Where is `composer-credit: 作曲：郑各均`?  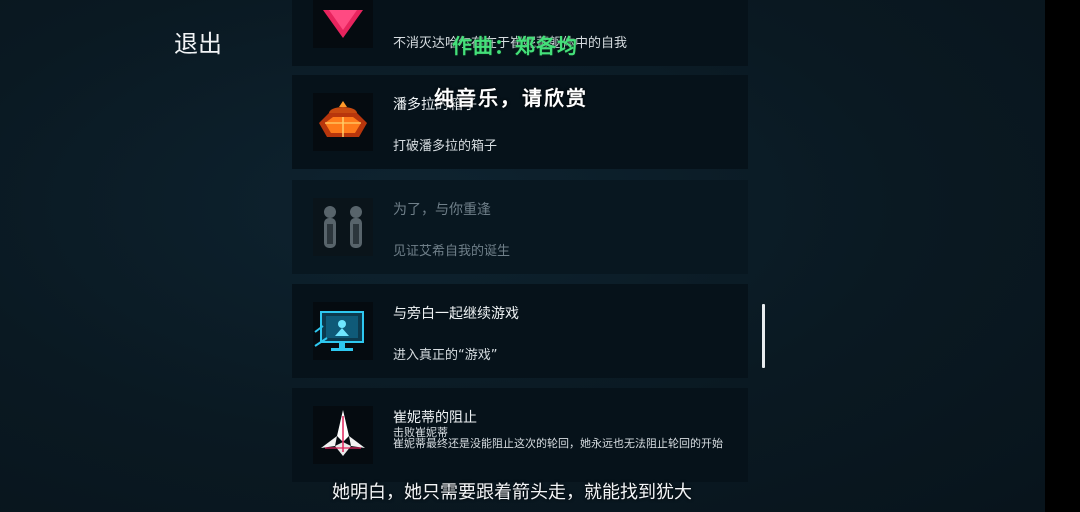
composer-credit: 作曲：郑各均 is located at coordinates (515, 46).